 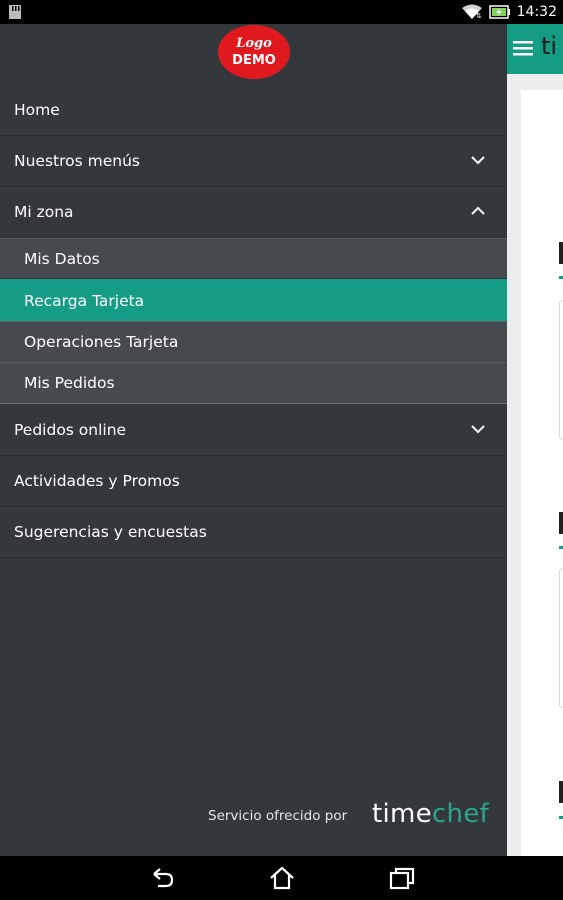 I want to click on wifi-icon: ⇅, so click(x=471, y=12).